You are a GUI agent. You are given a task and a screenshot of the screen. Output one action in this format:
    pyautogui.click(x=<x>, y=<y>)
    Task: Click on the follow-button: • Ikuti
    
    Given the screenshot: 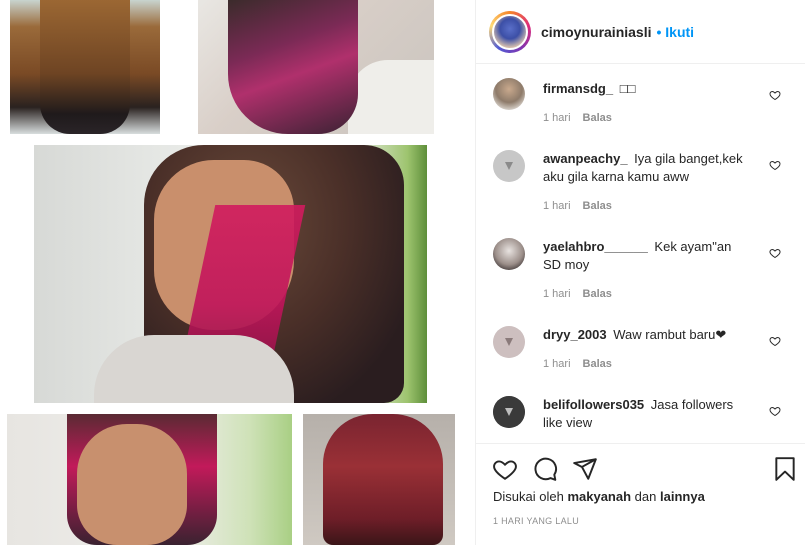 What is the action you would take?
    pyautogui.click(x=675, y=32)
    